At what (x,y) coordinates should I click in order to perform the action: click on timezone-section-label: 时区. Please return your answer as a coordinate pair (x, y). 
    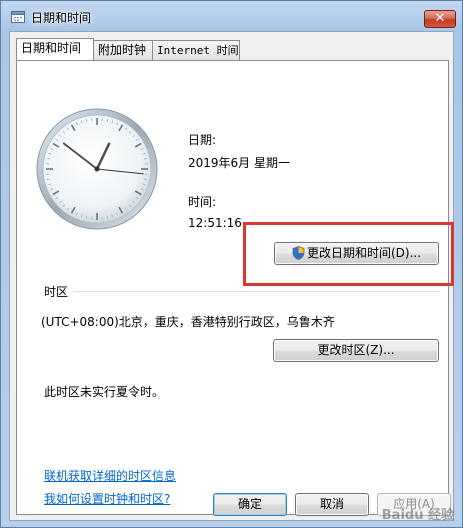
    Looking at the image, I should click on (56, 292).